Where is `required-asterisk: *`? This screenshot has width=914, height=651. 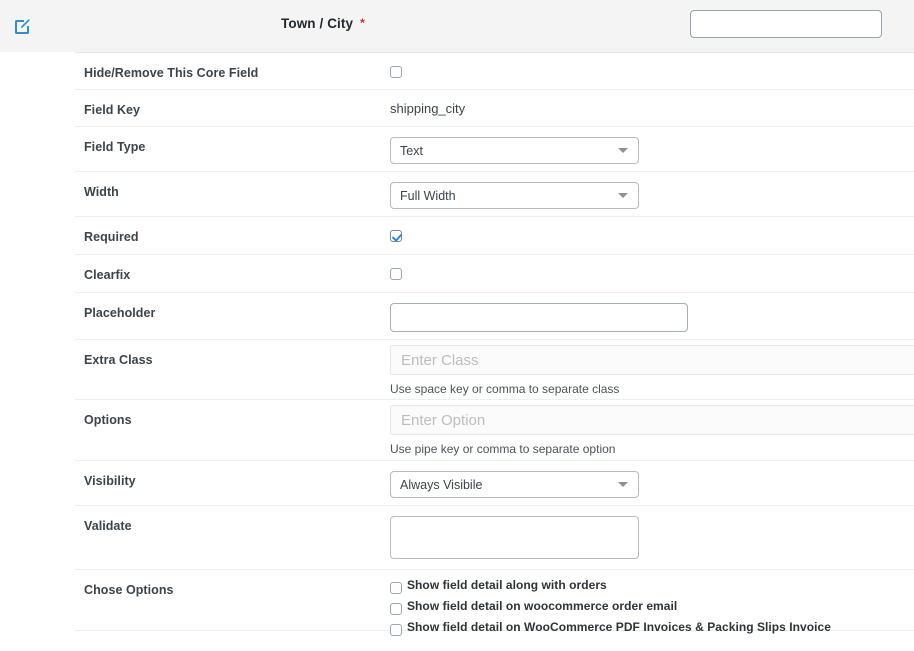
required-asterisk: * is located at coordinates (362, 23).